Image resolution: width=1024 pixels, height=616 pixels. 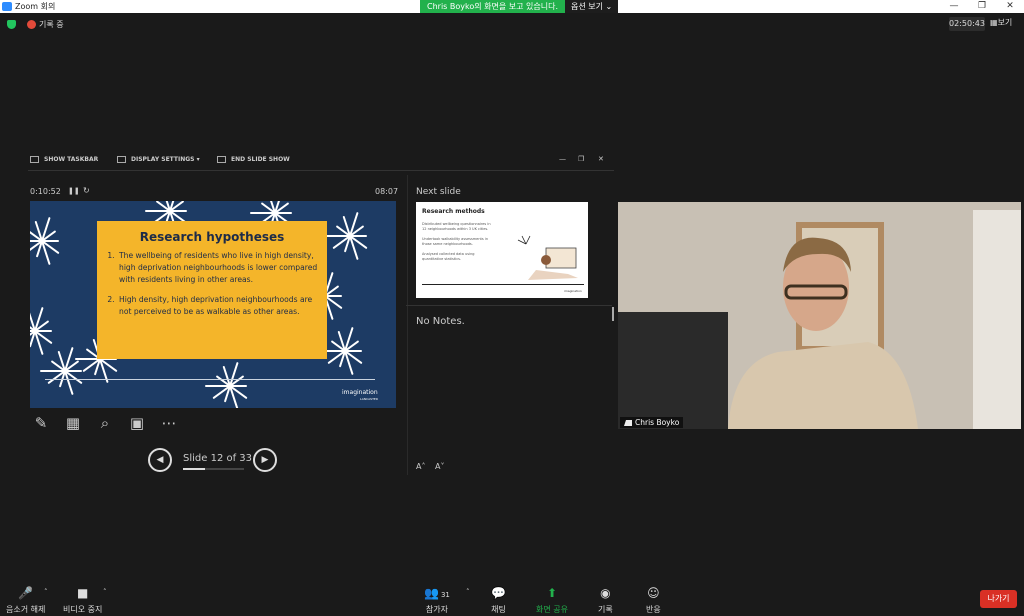 What do you see at coordinates (51, 24) in the screenshot?
I see `recording-label: 기록 중` at bounding box center [51, 24].